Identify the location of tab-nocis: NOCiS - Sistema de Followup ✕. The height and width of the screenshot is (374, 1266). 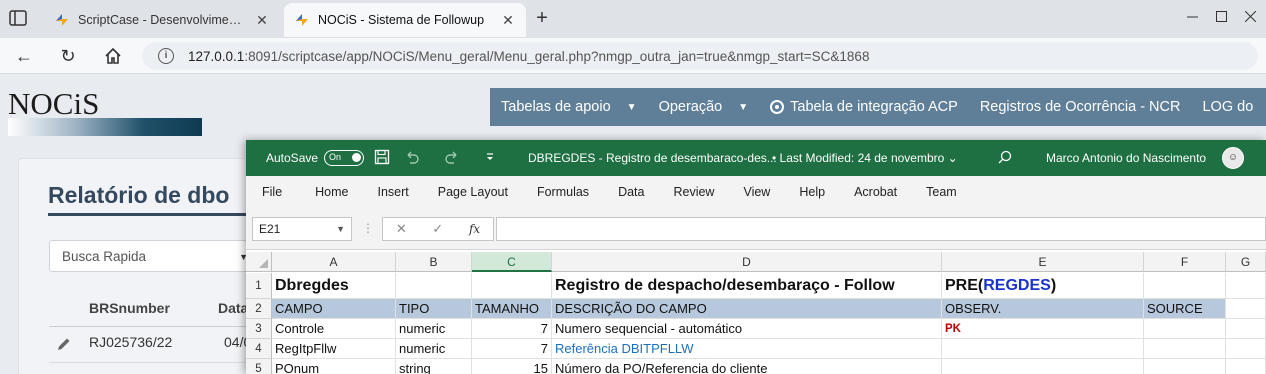
(405, 20).